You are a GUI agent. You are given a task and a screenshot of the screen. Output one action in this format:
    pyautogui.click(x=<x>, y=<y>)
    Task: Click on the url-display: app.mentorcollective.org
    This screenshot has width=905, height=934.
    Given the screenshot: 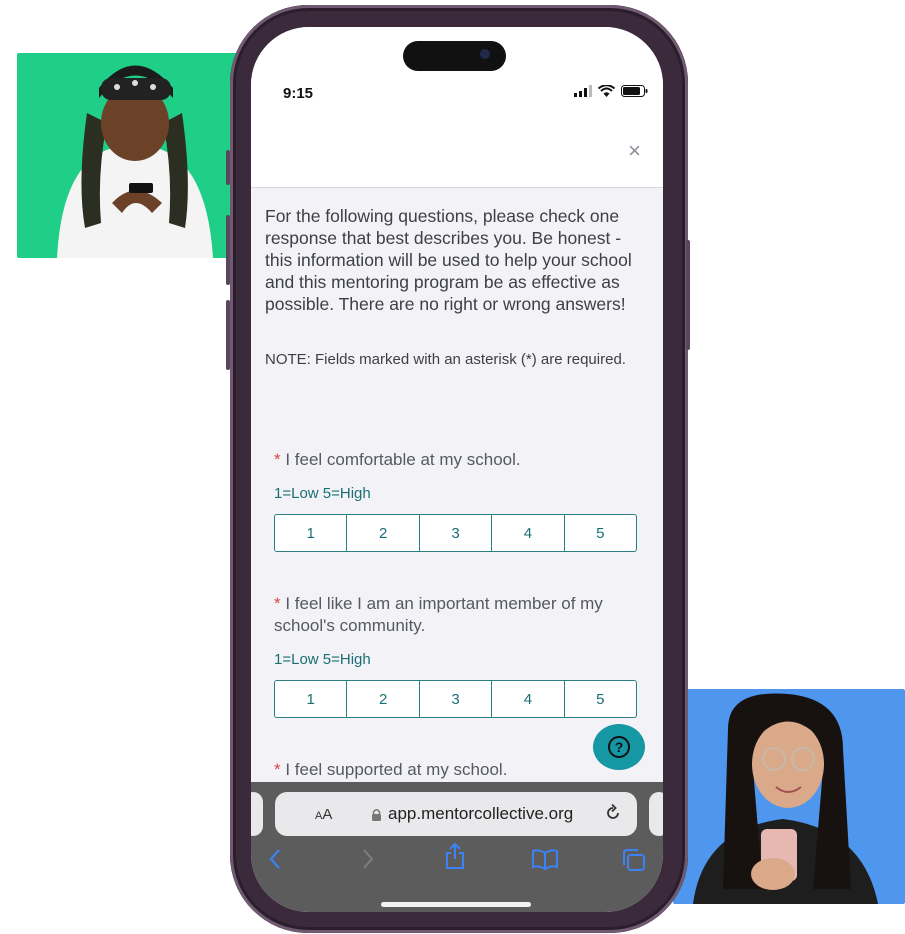 What is the action you would take?
    pyautogui.click(x=472, y=814)
    